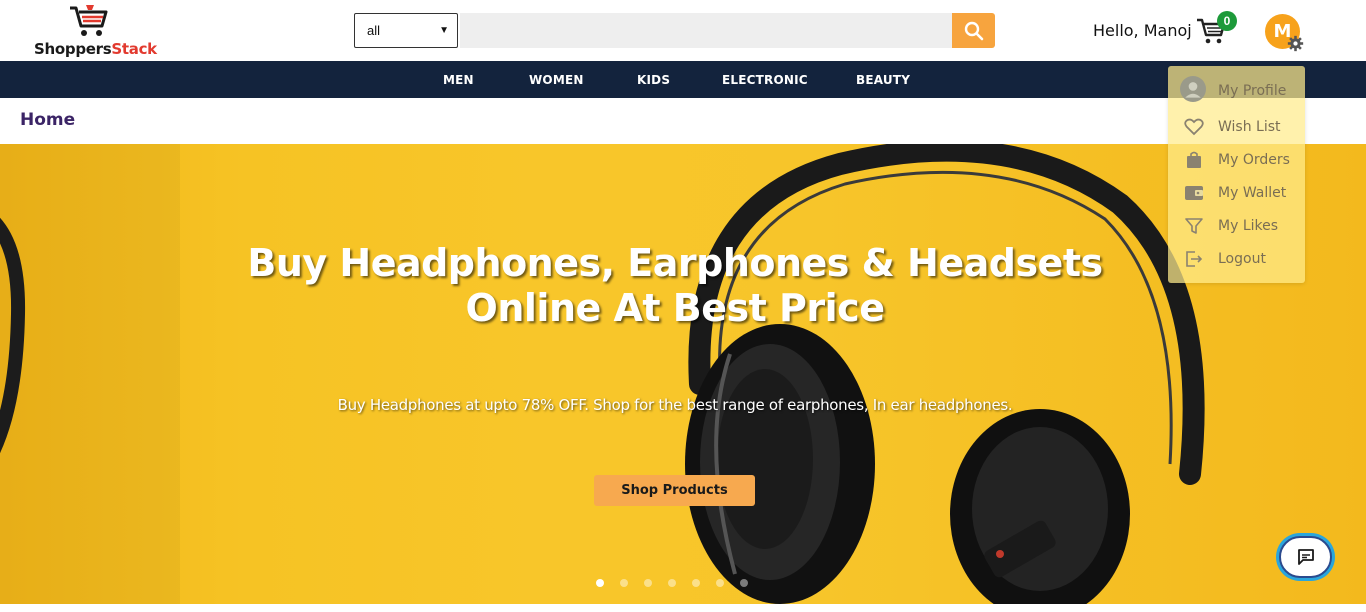 This screenshot has height=612, width=1366. What do you see at coordinates (1194, 193) in the screenshot?
I see `wallet-icon` at bounding box center [1194, 193].